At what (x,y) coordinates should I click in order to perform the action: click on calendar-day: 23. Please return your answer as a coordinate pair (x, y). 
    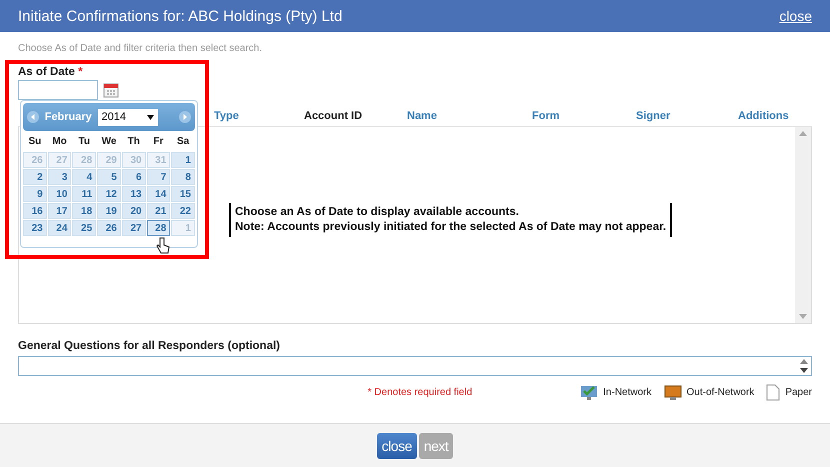
    Looking at the image, I should click on (35, 228).